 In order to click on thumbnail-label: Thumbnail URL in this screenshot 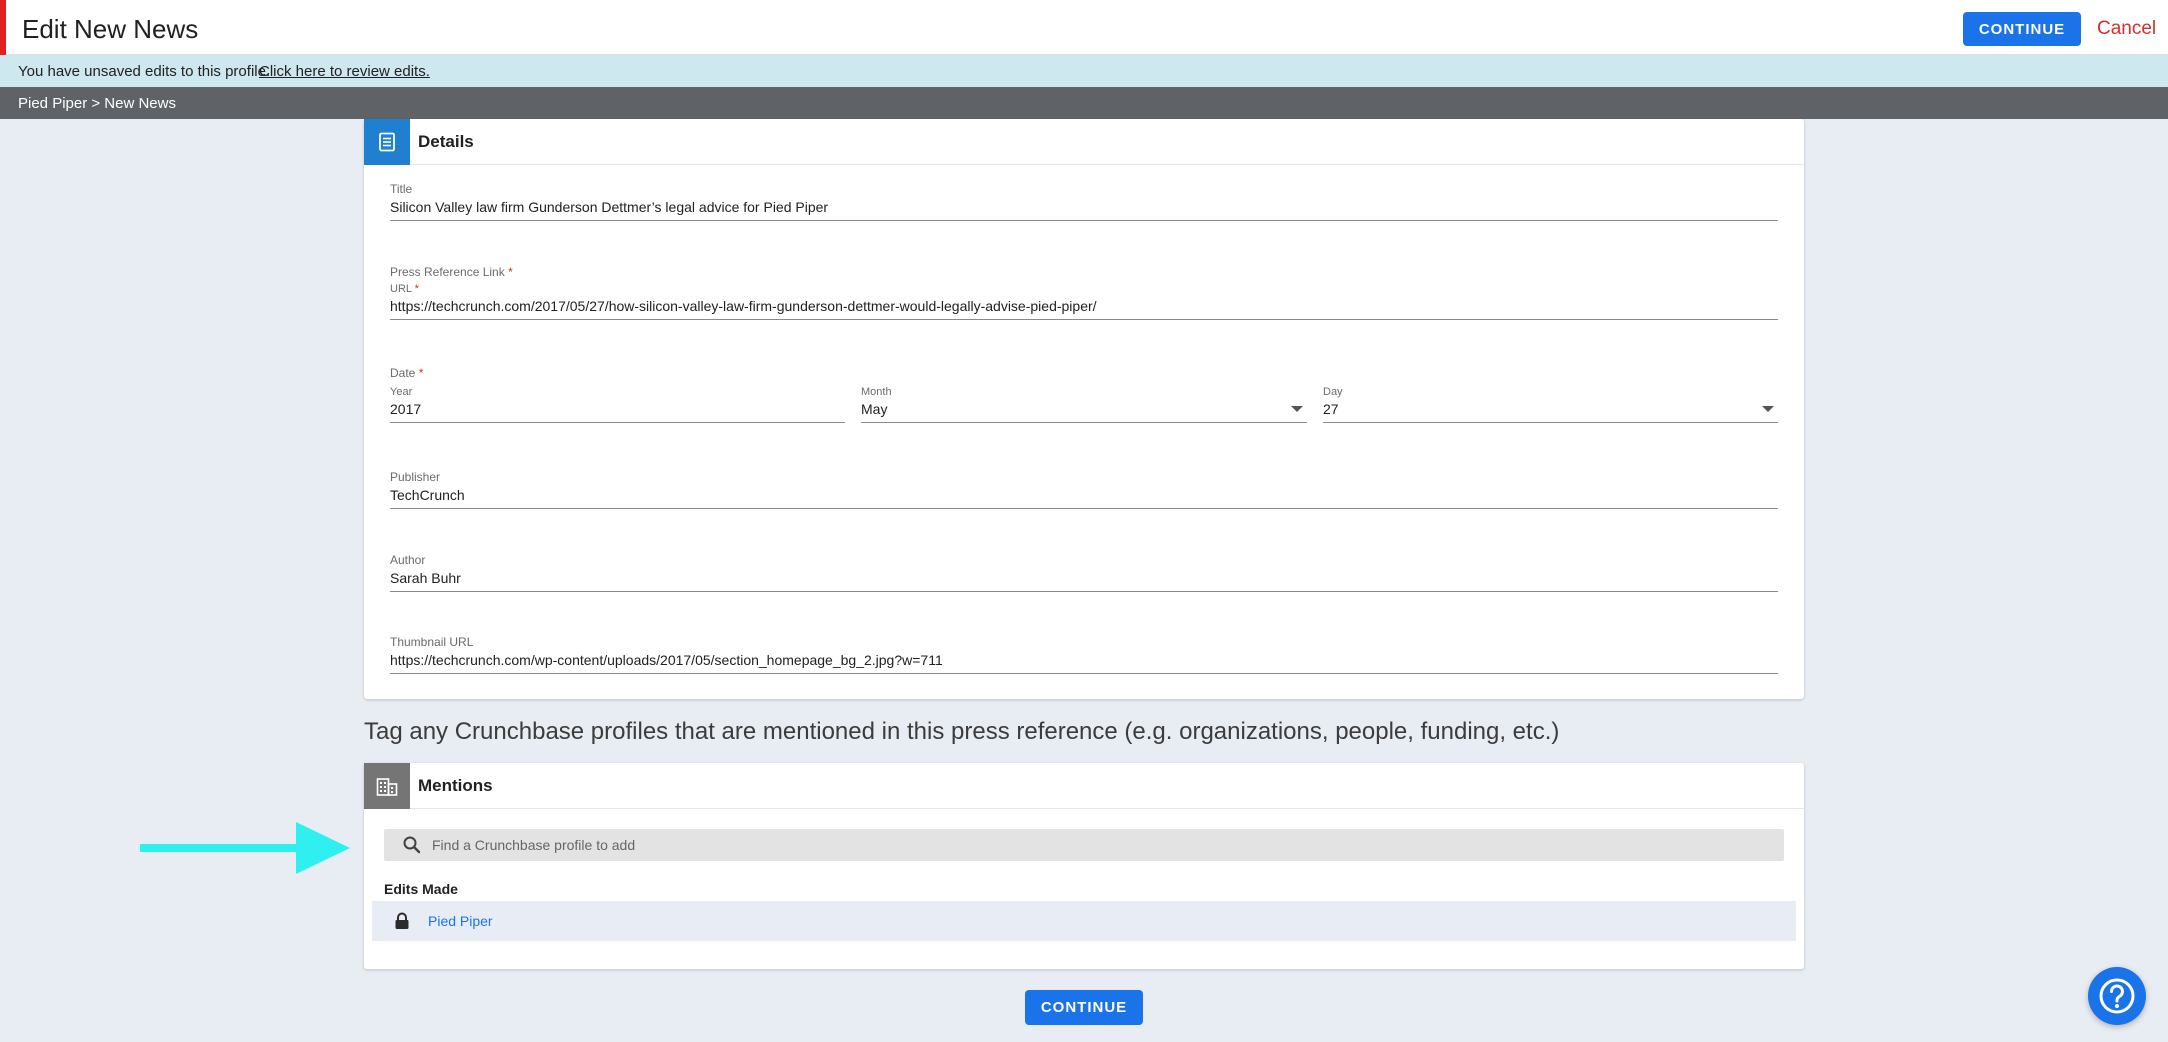, I will do `click(432, 642)`.